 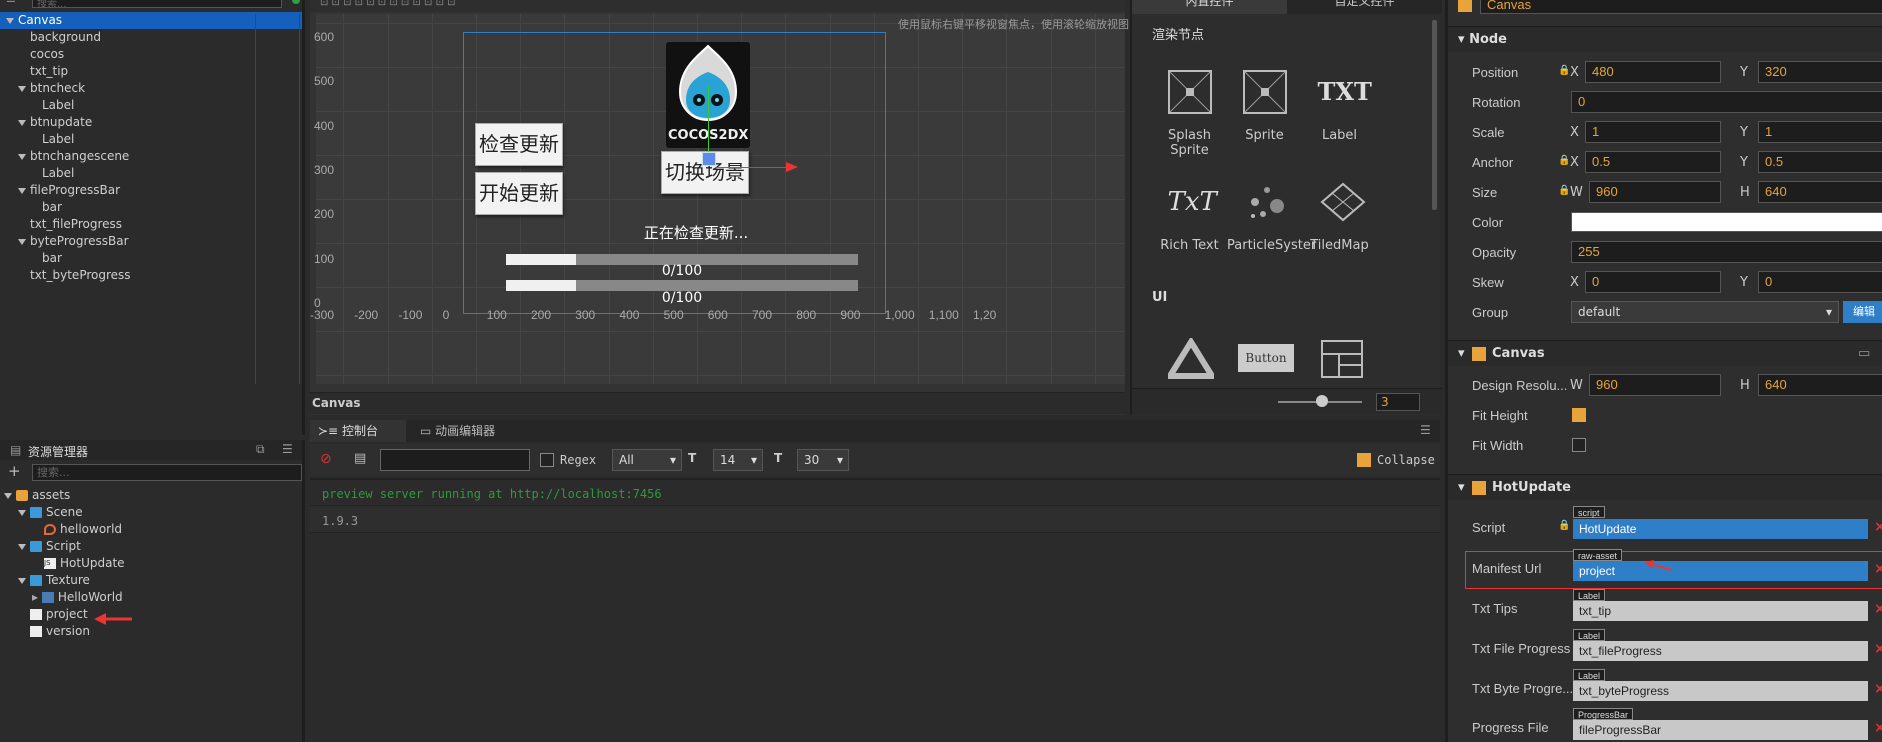 What do you see at coordinates (1705, 312) in the screenshot?
I see `group-select: default ▾` at bounding box center [1705, 312].